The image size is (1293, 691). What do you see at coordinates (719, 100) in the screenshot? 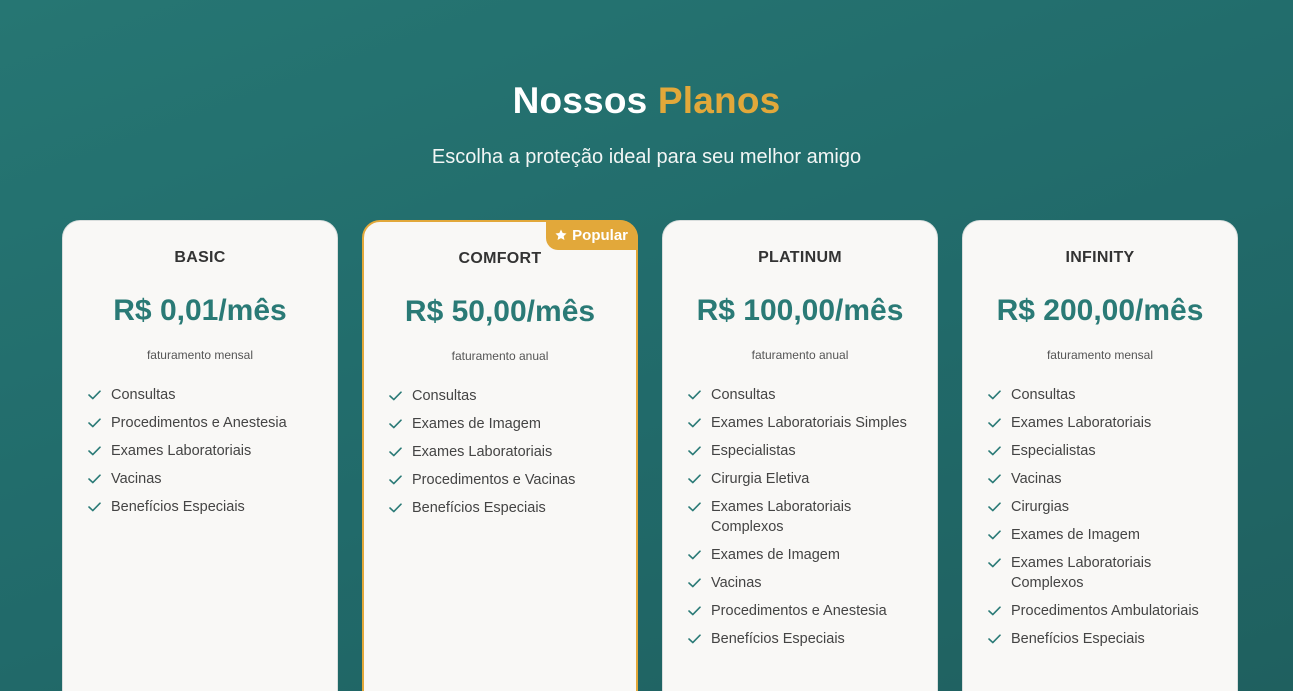
I see `title-part-accent: Planos` at bounding box center [719, 100].